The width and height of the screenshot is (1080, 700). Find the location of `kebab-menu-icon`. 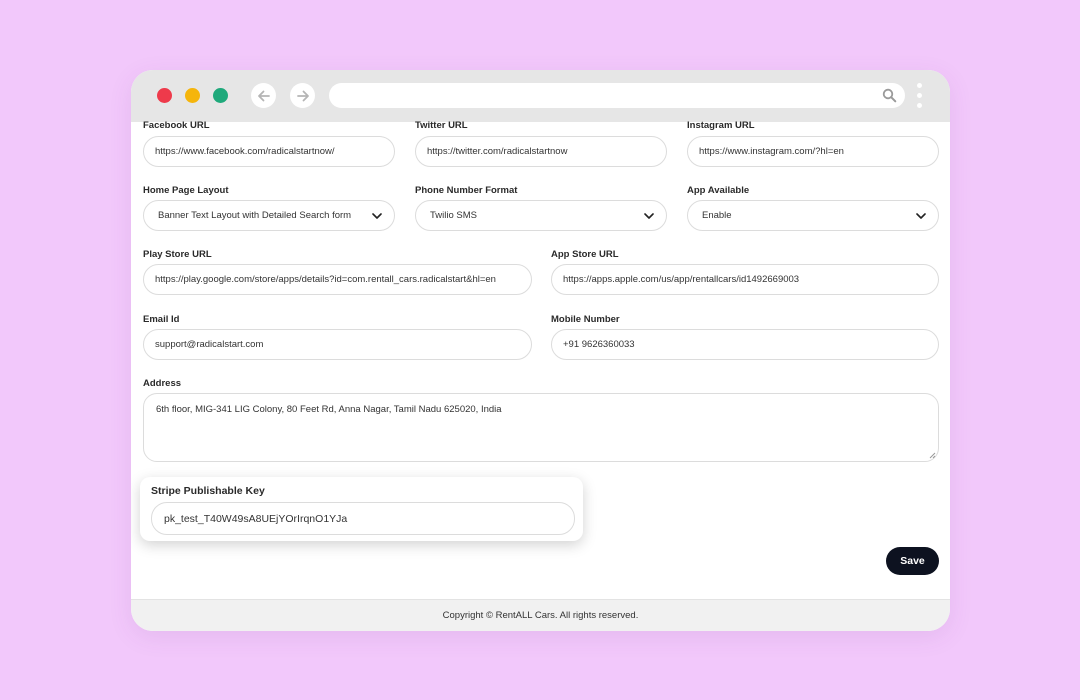

kebab-menu-icon is located at coordinates (920, 96).